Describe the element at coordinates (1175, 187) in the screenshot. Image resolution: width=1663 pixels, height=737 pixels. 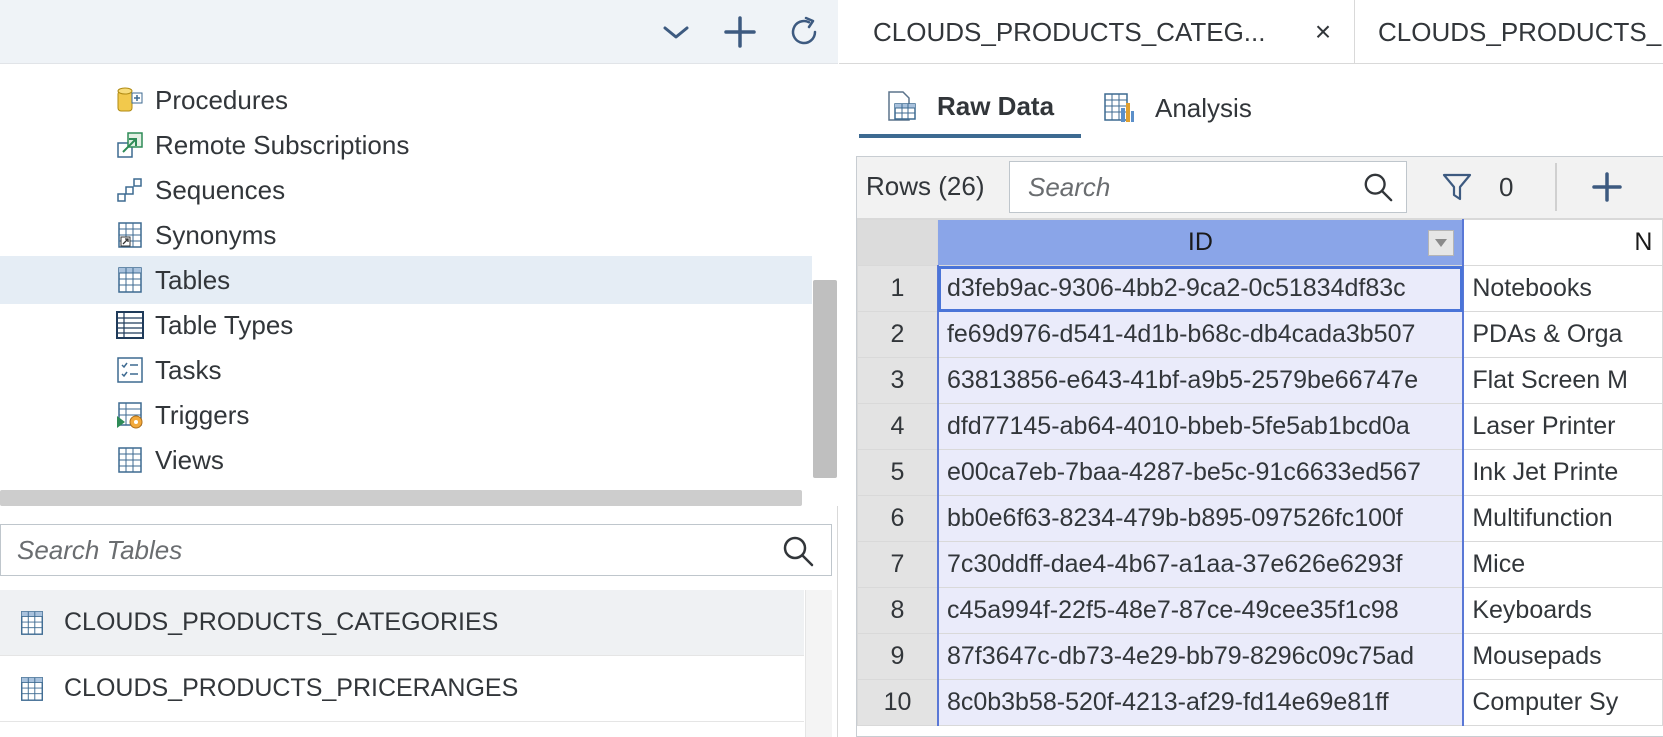
I see `grid-search-input` at that location.